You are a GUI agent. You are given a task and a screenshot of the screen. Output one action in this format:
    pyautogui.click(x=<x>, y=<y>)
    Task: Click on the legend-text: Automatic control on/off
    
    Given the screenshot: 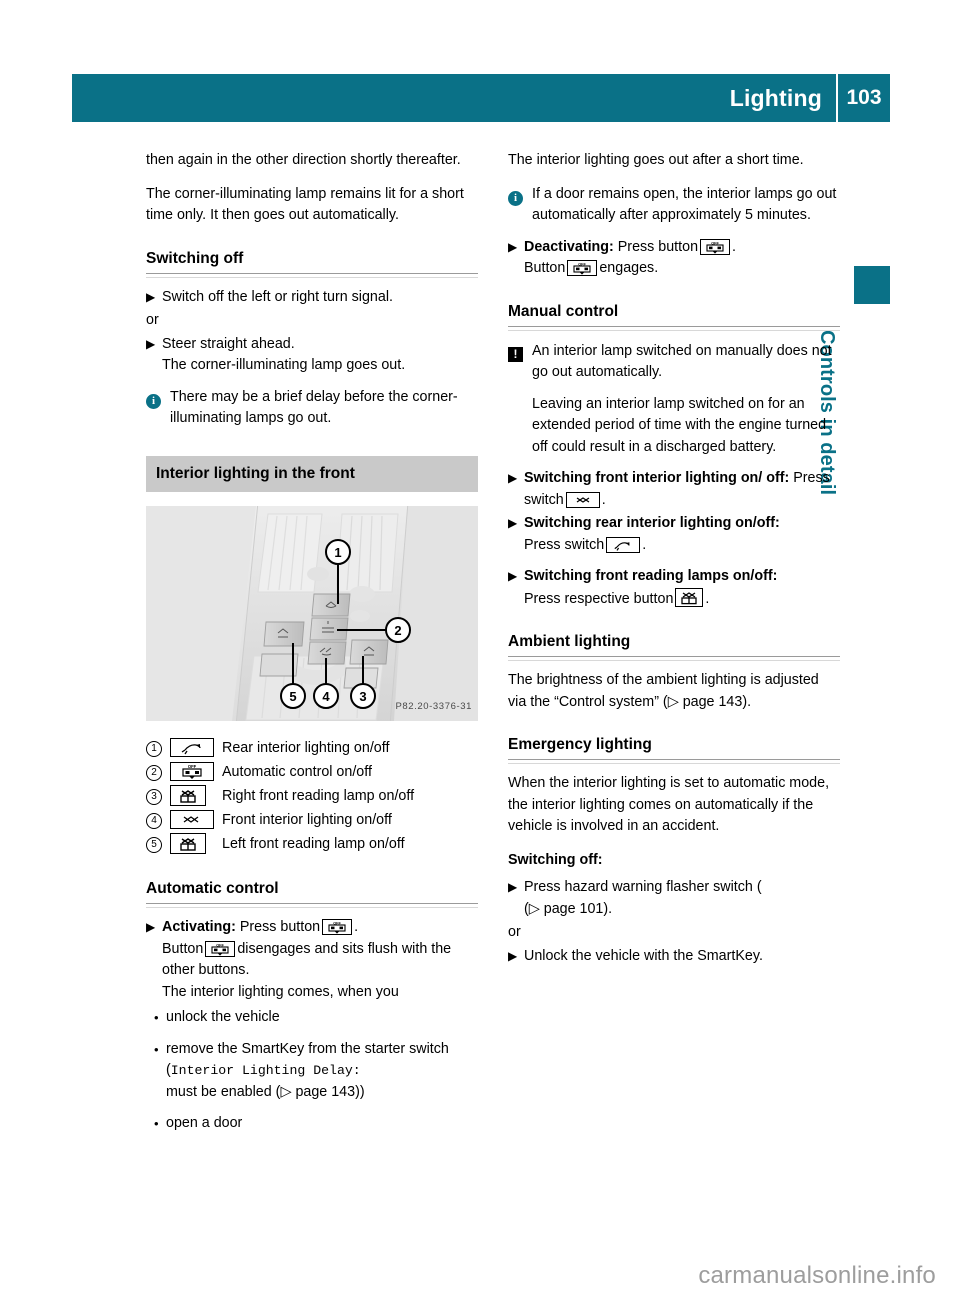 What is the action you would take?
    pyautogui.click(x=297, y=772)
    